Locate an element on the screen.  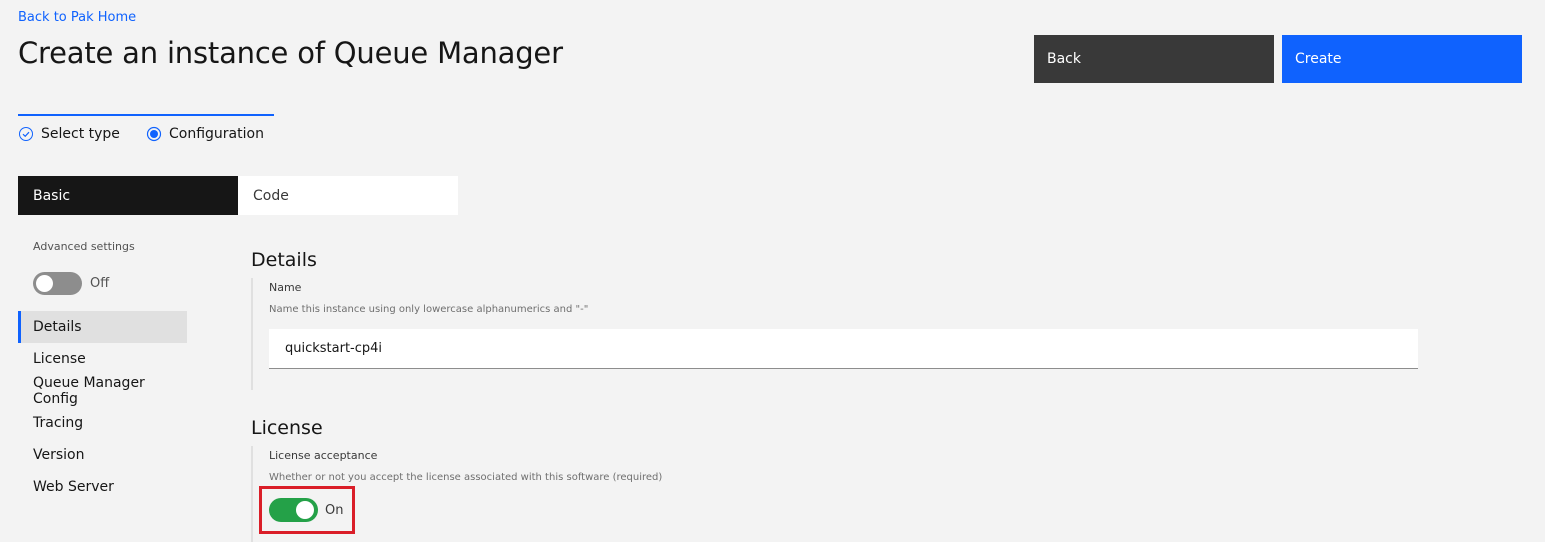
sidebar-item-license: License is located at coordinates (102, 359).